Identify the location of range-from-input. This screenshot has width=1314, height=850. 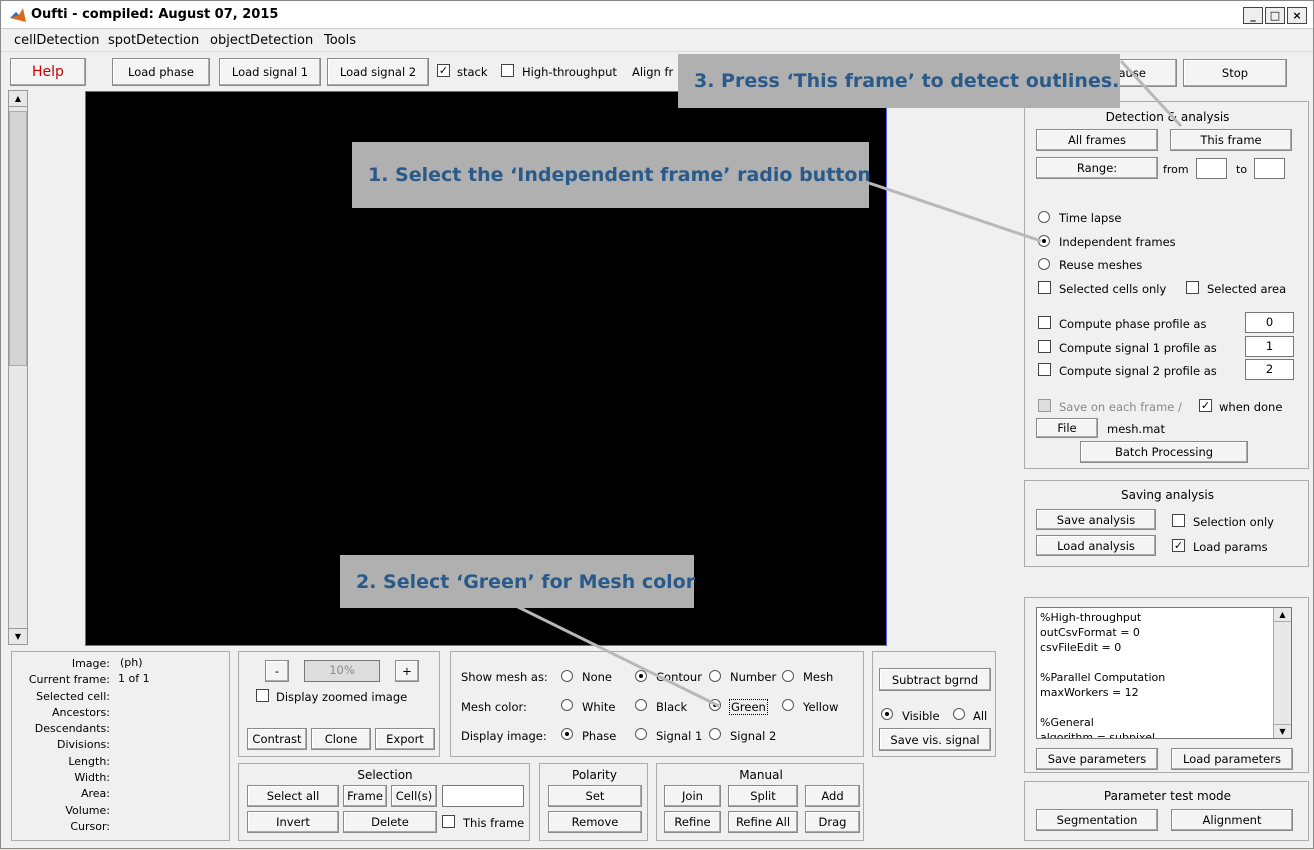
(1211, 168).